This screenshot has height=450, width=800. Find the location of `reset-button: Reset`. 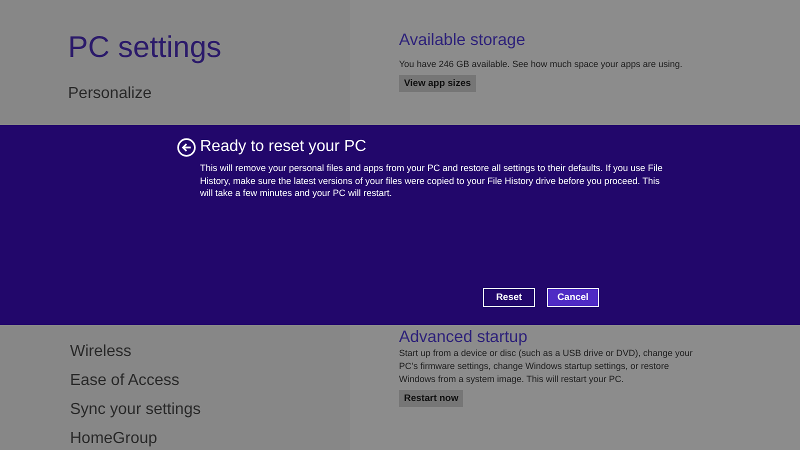

reset-button: Reset is located at coordinates (509, 297).